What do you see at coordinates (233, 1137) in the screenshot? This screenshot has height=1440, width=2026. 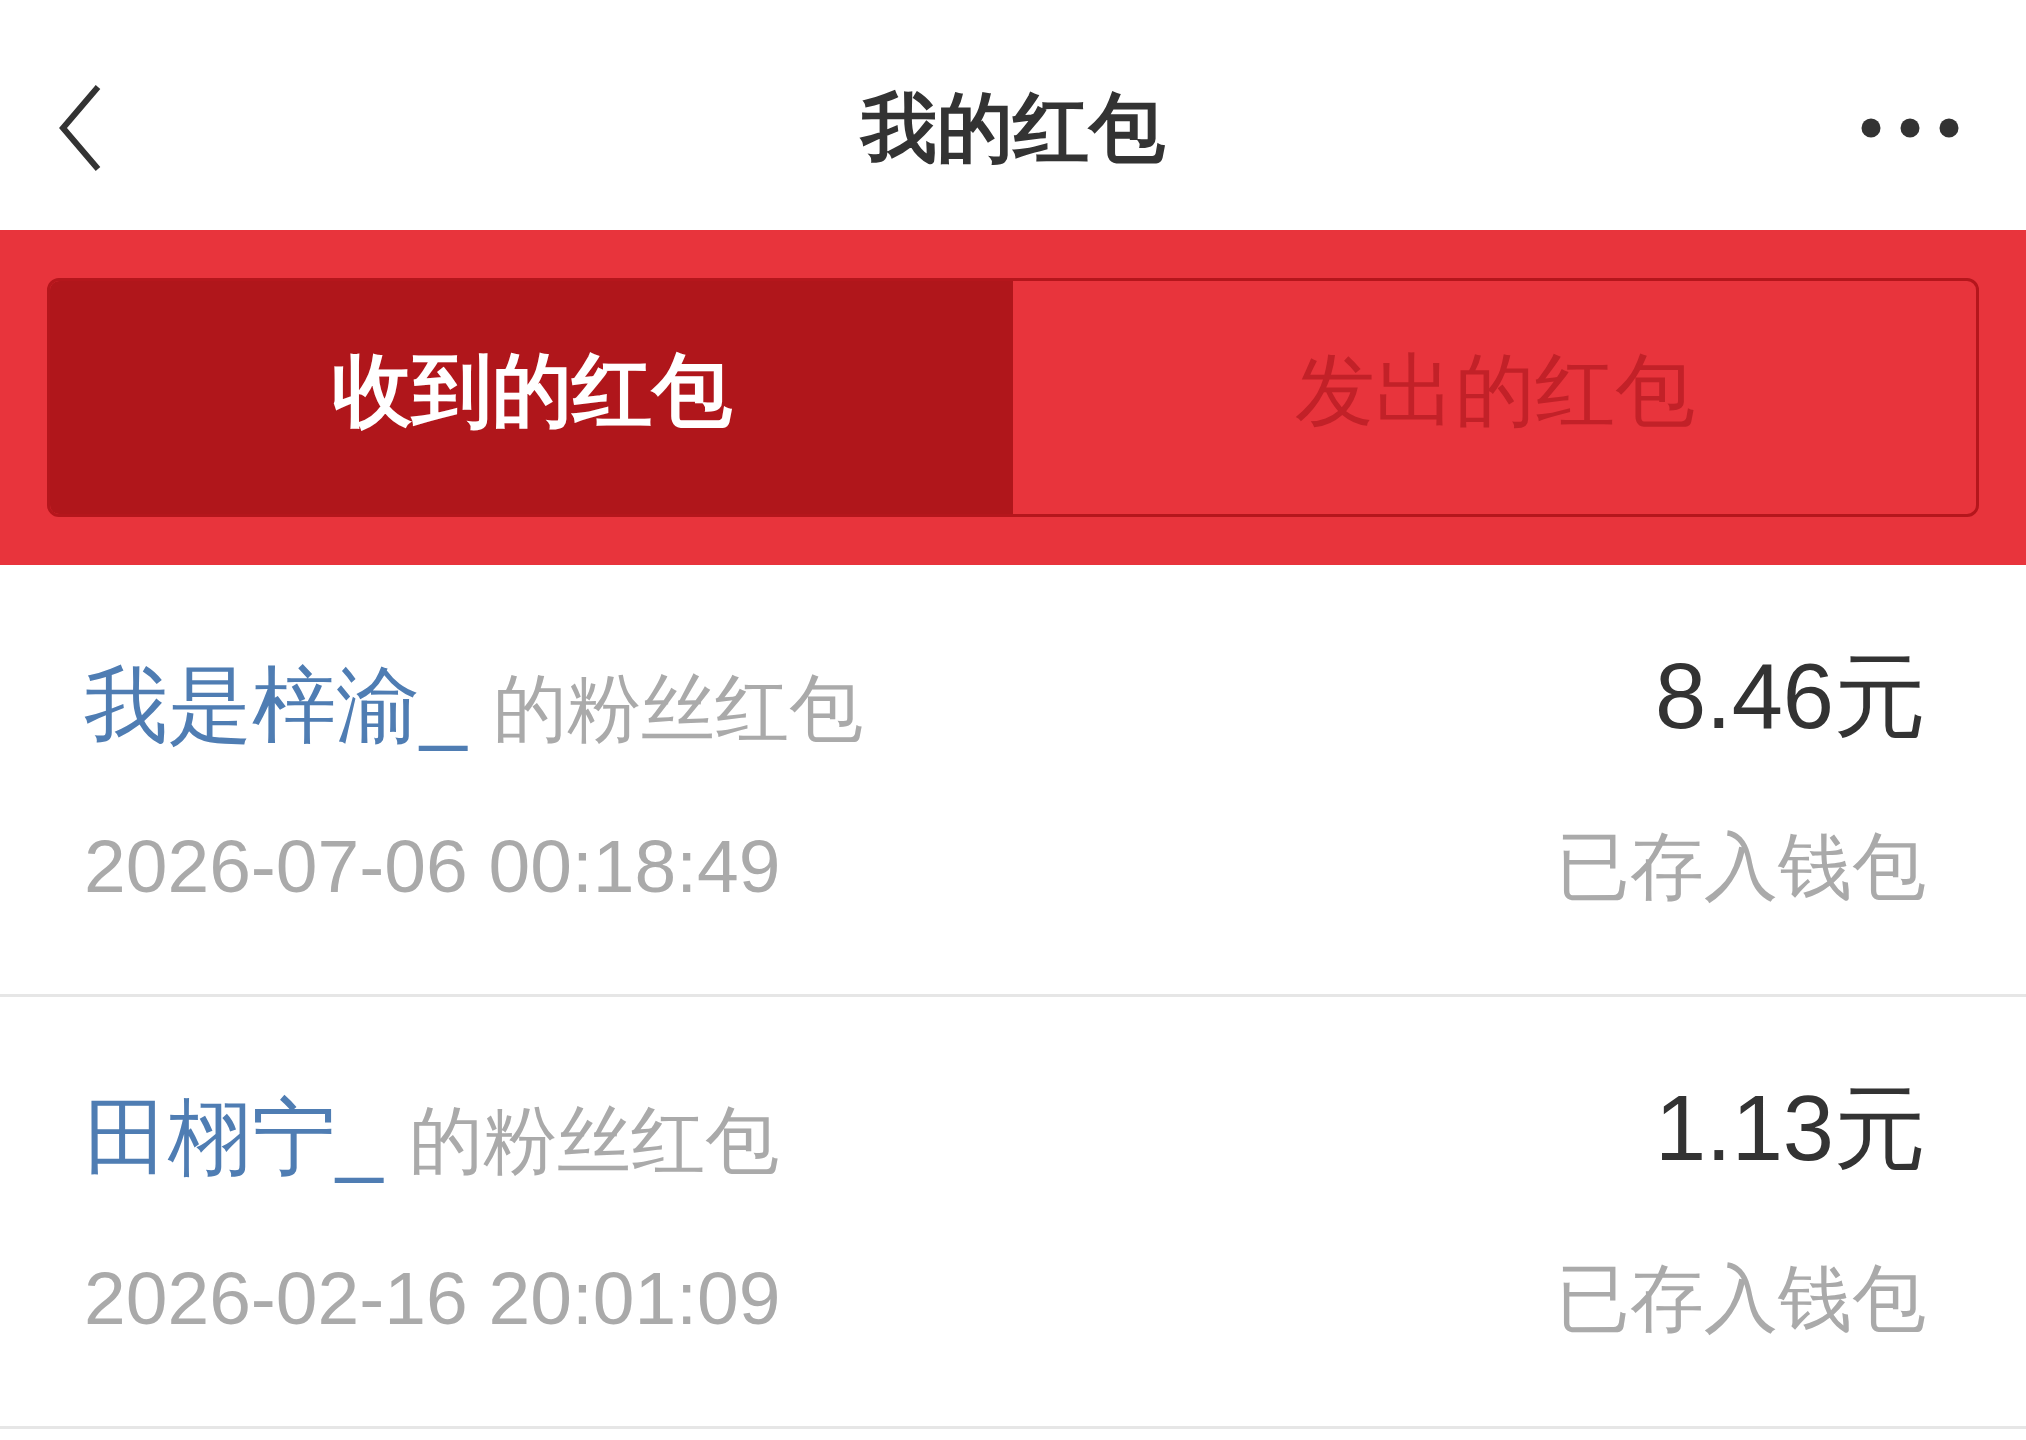 I see `sender-link: 田栩宁_` at bounding box center [233, 1137].